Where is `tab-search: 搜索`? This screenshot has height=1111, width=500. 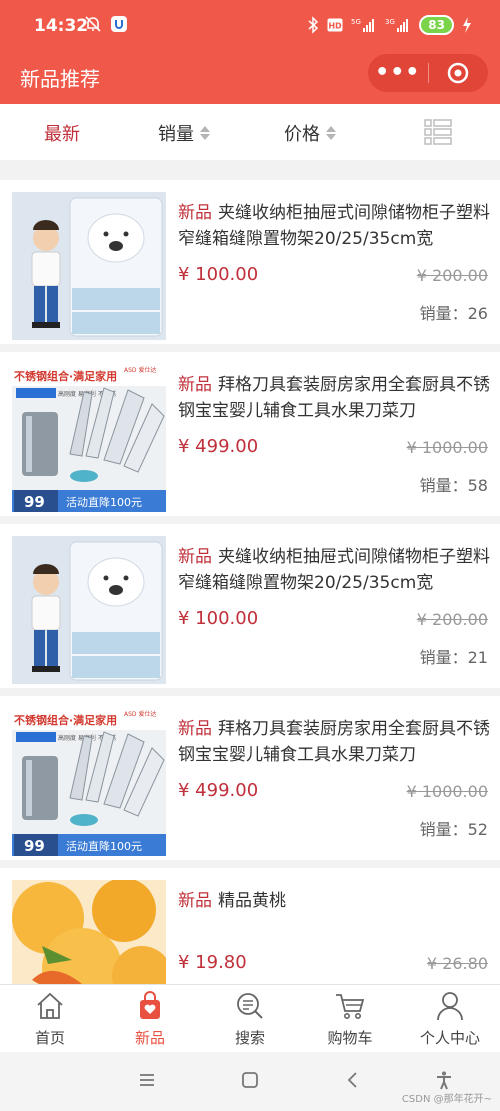 tab-search: 搜索 is located at coordinates (250, 1019).